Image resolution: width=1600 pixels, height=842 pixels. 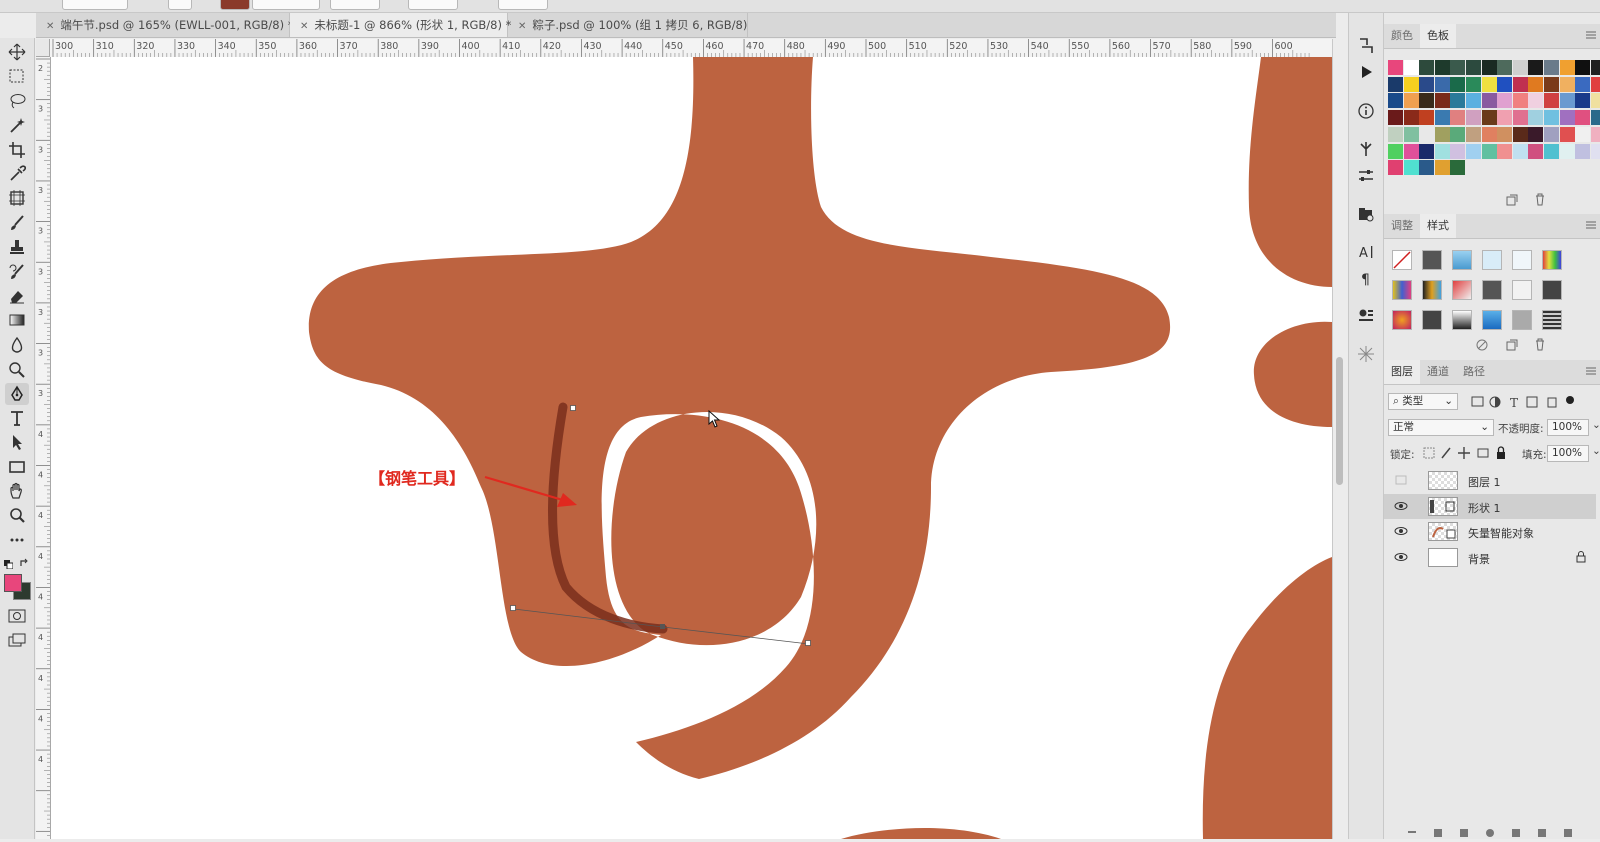 What do you see at coordinates (1423, 401) in the screenshot?
I see `layer-filter-select: ⌕ 类型 ⌄` at bounding box center [1423, 401].